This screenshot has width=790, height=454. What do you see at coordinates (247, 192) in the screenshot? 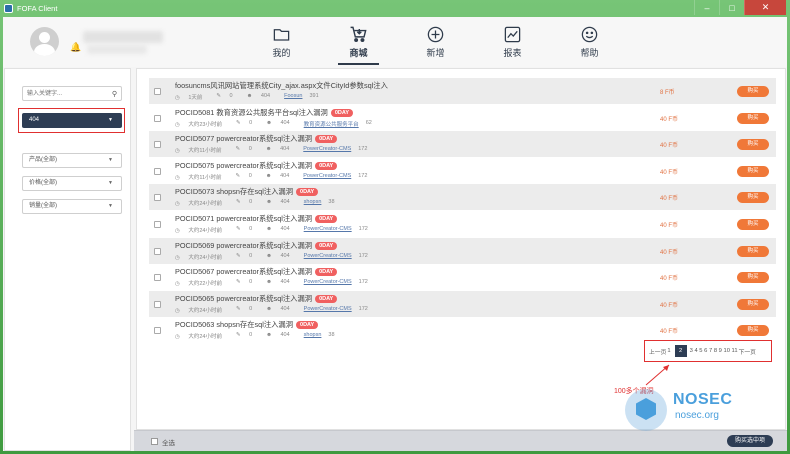
I see `item-title: POCID5073 shopsn存在sql注入漏洞 0DAY` at bounding box center [247, 192].